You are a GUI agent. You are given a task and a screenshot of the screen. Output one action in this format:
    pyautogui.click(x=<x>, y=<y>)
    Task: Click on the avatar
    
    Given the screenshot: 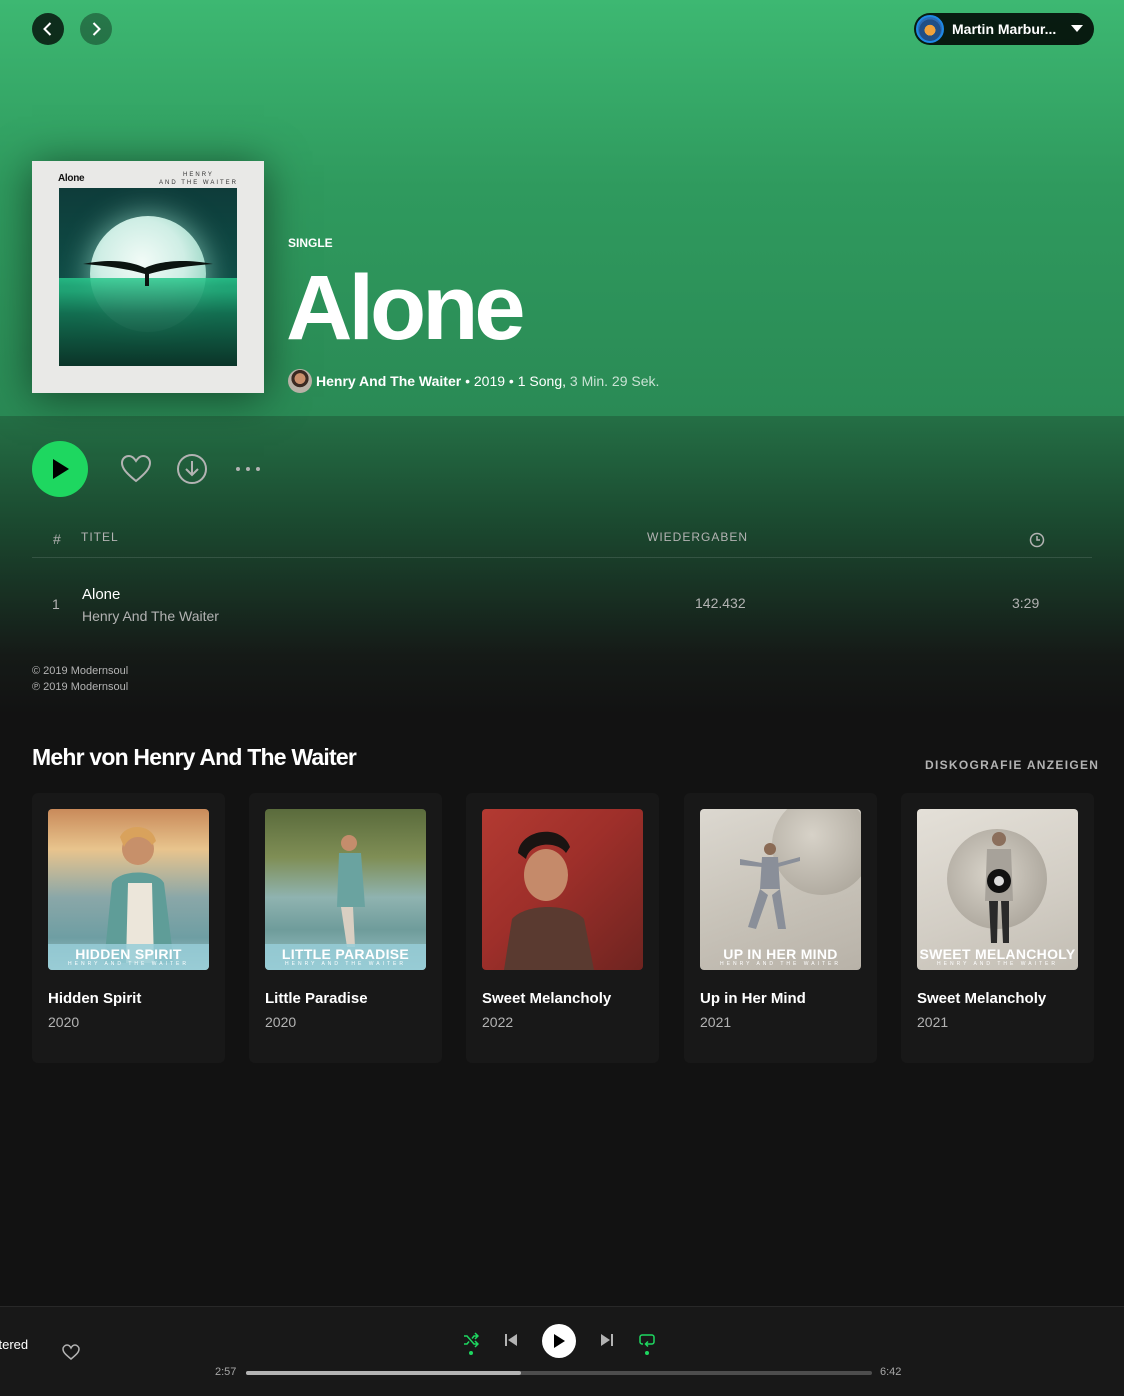 What is the action you would take?
    pyautogui.click(x=930, y=29)
    